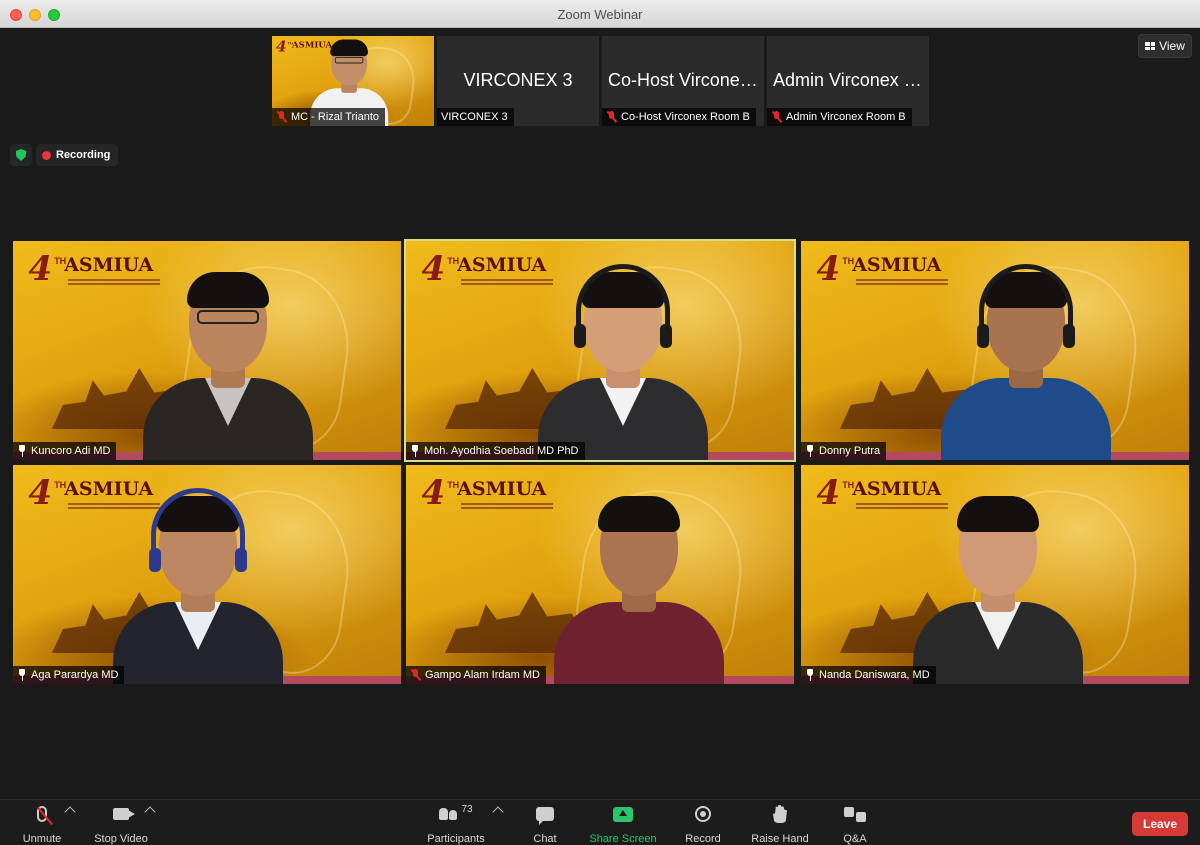 This screenshot has width=1200, height=845. Describe the element at coordinates (77, 155) in the screenshot. I see `recording-indicator: Recording` at that location.